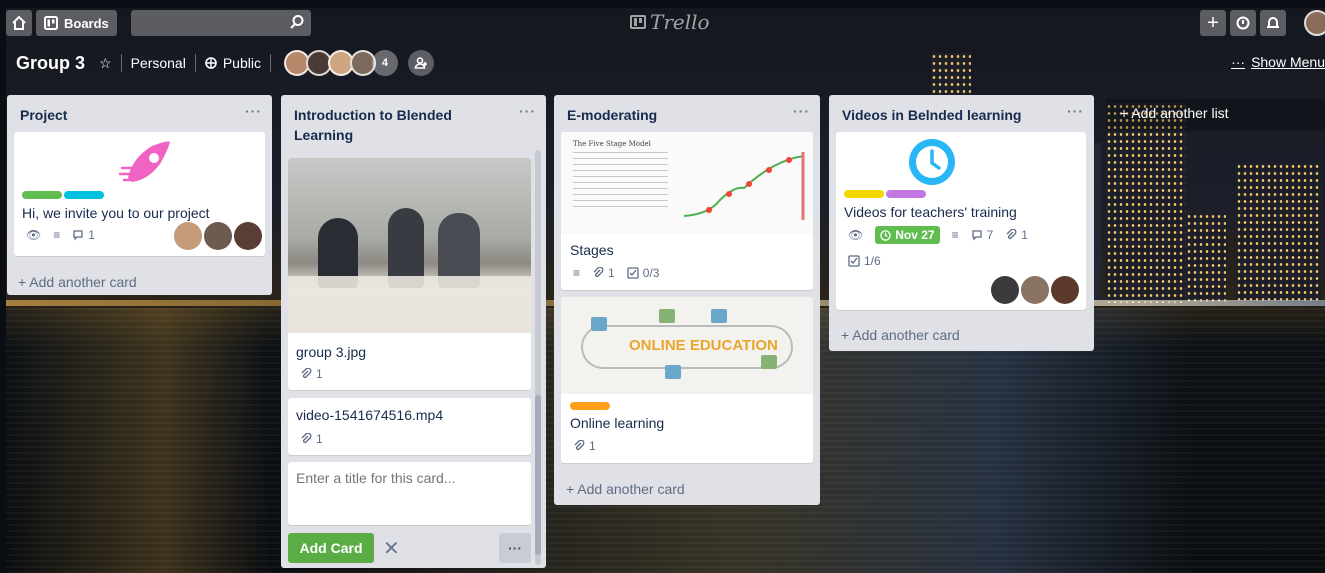  I want to click on cover-heading: The Five Stage Model, so click(612, 144).